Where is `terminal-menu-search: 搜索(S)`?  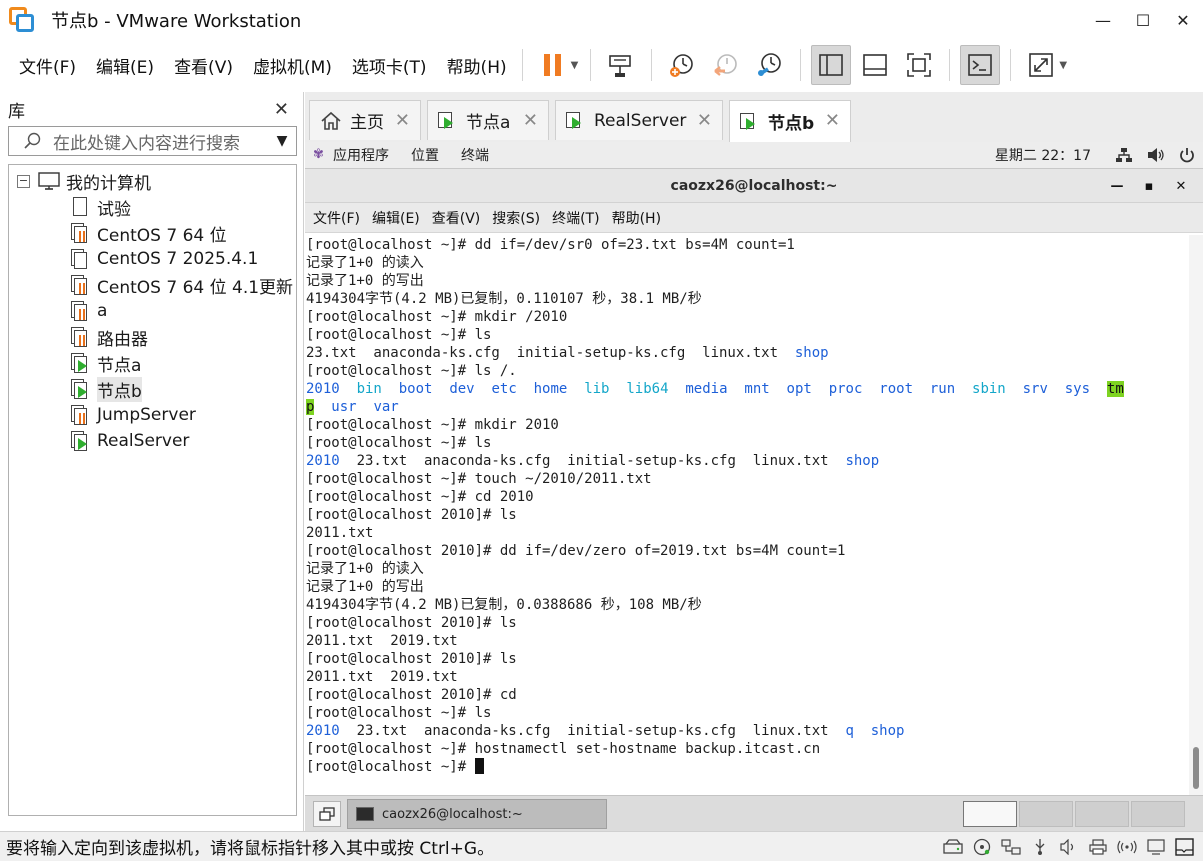
terminal-menu-search: 搜索(S) is located at coordinates (516, 218).